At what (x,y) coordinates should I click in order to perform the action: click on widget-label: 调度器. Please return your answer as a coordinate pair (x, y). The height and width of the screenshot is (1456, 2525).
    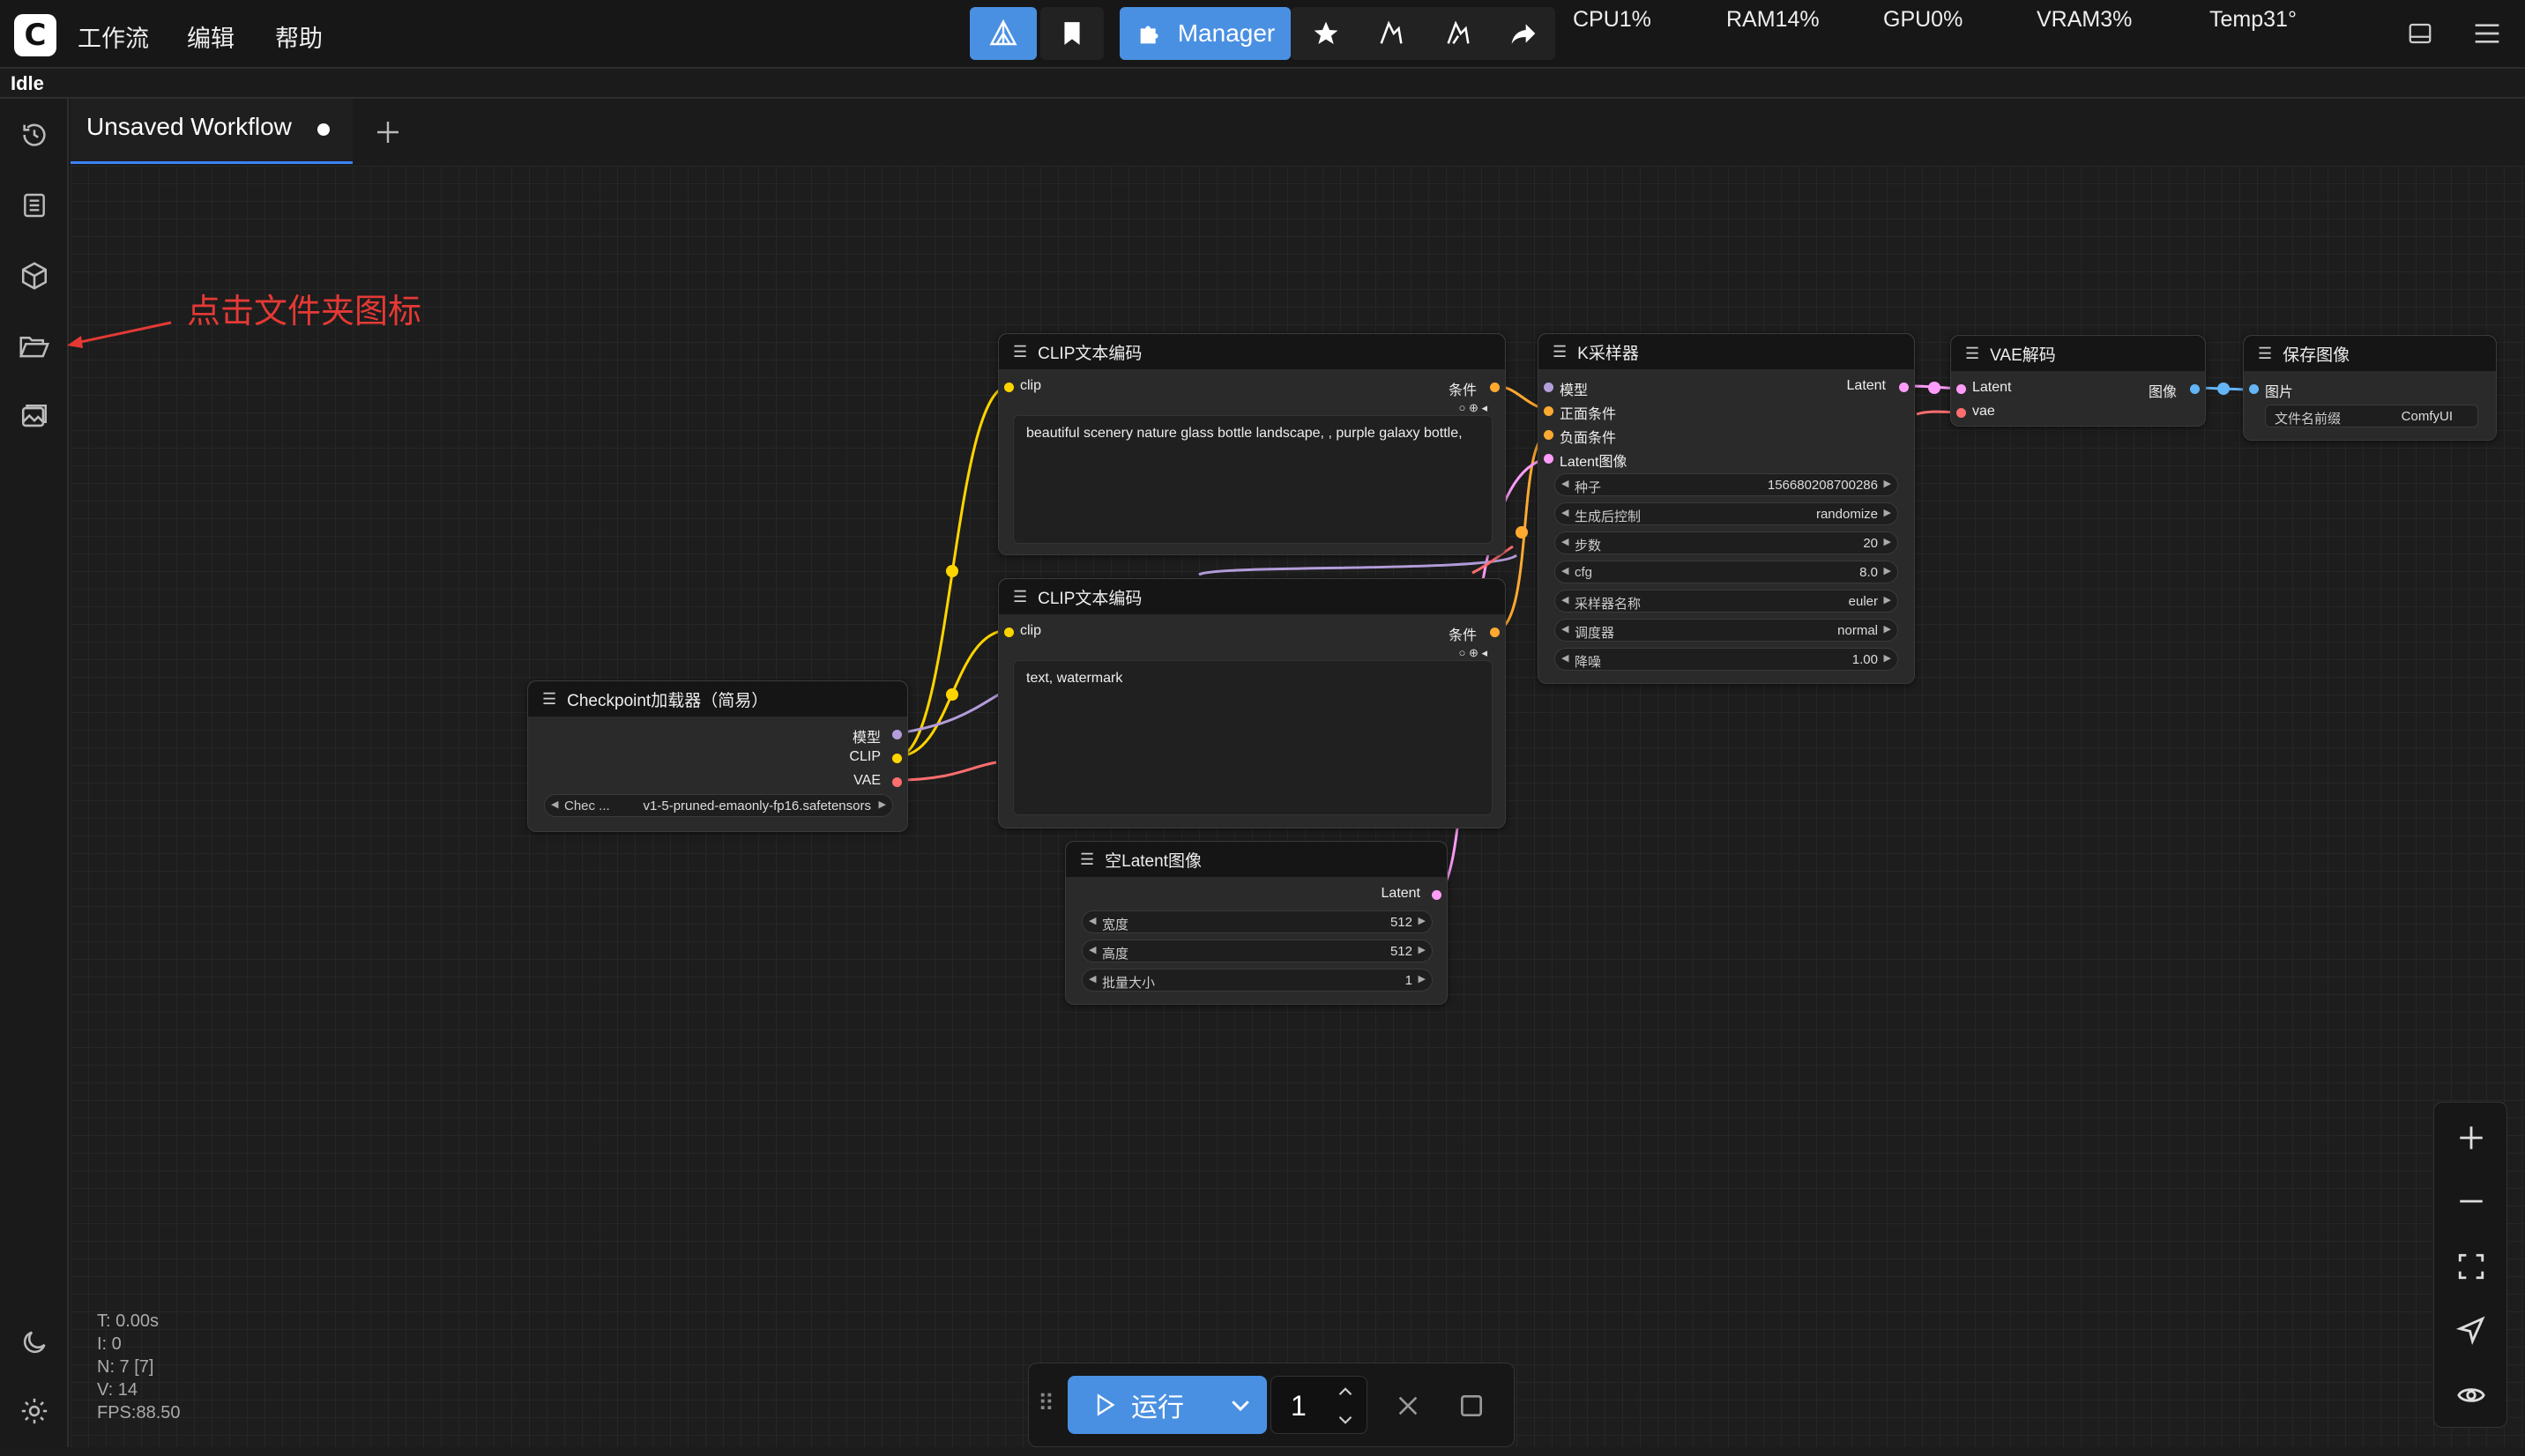
    Looking at the image, I should click on (1595, 633).